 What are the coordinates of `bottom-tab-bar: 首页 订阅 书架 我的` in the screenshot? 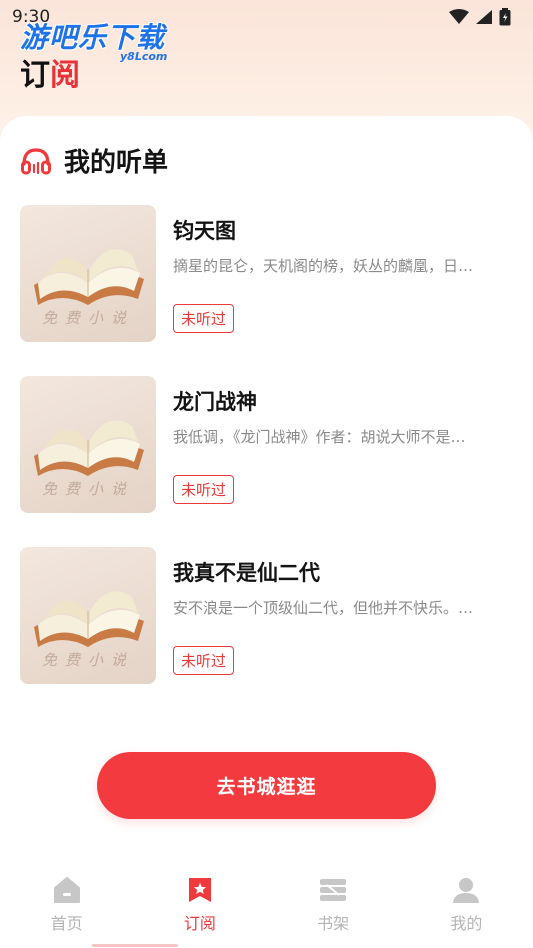 It's located at (266, 908).